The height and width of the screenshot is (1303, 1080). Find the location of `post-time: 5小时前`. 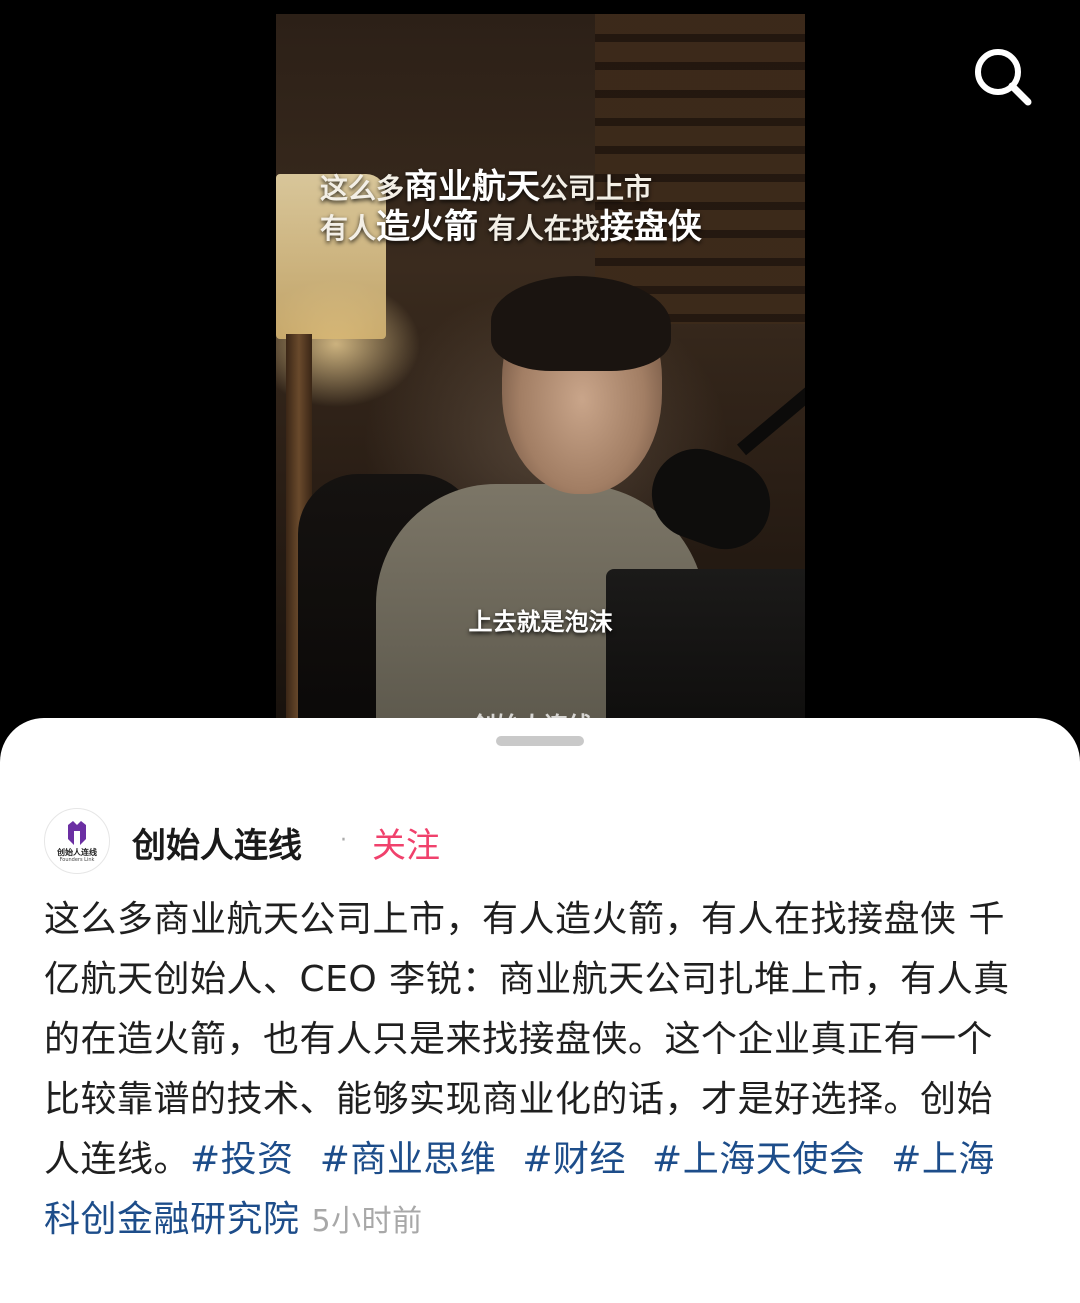

post-time: 5小时前 is located at coordinates (367, 1221).